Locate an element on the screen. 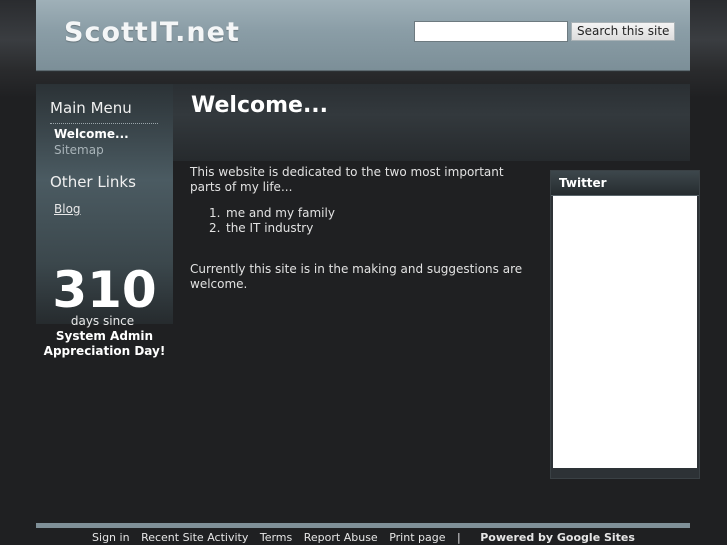  nav-item-sitemap: Sitemap is located at coordinates (79, 150).